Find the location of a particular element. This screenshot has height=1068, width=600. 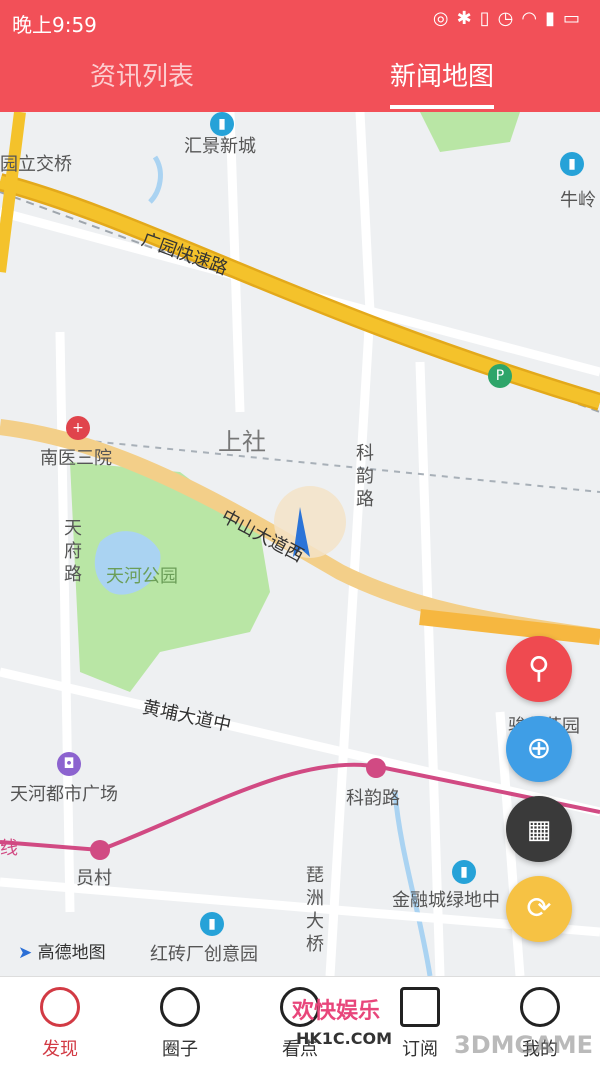

profile-icon is located at coordinates (540, 1007).